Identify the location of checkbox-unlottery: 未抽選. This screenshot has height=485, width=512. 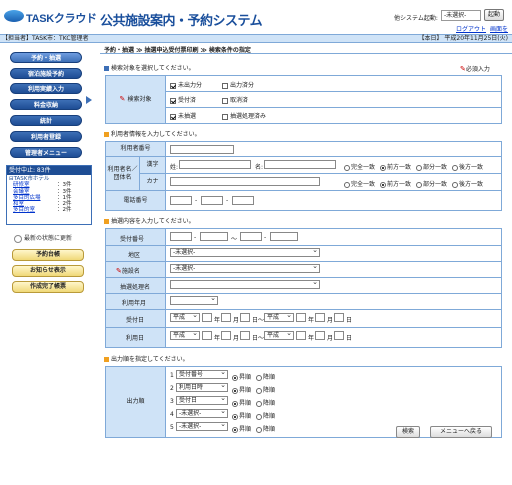
(183, 115).